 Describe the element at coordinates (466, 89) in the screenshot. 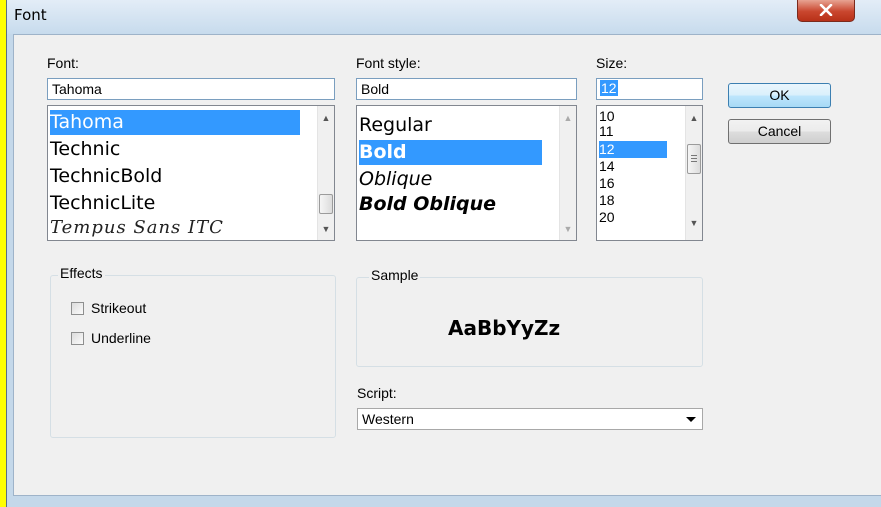

I see `font-style-input` at that location.